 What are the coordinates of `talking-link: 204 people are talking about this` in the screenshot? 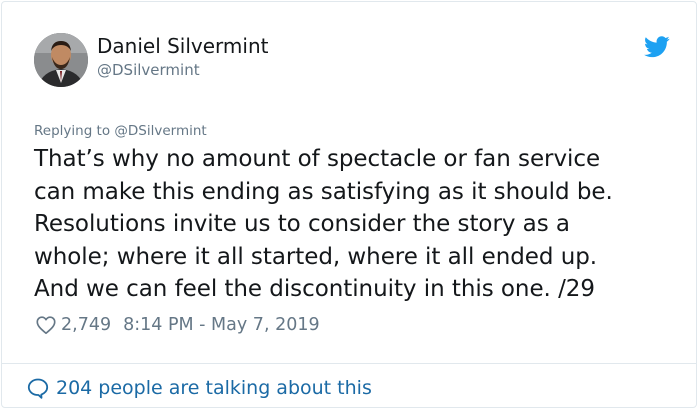 It's located at (199, 388).